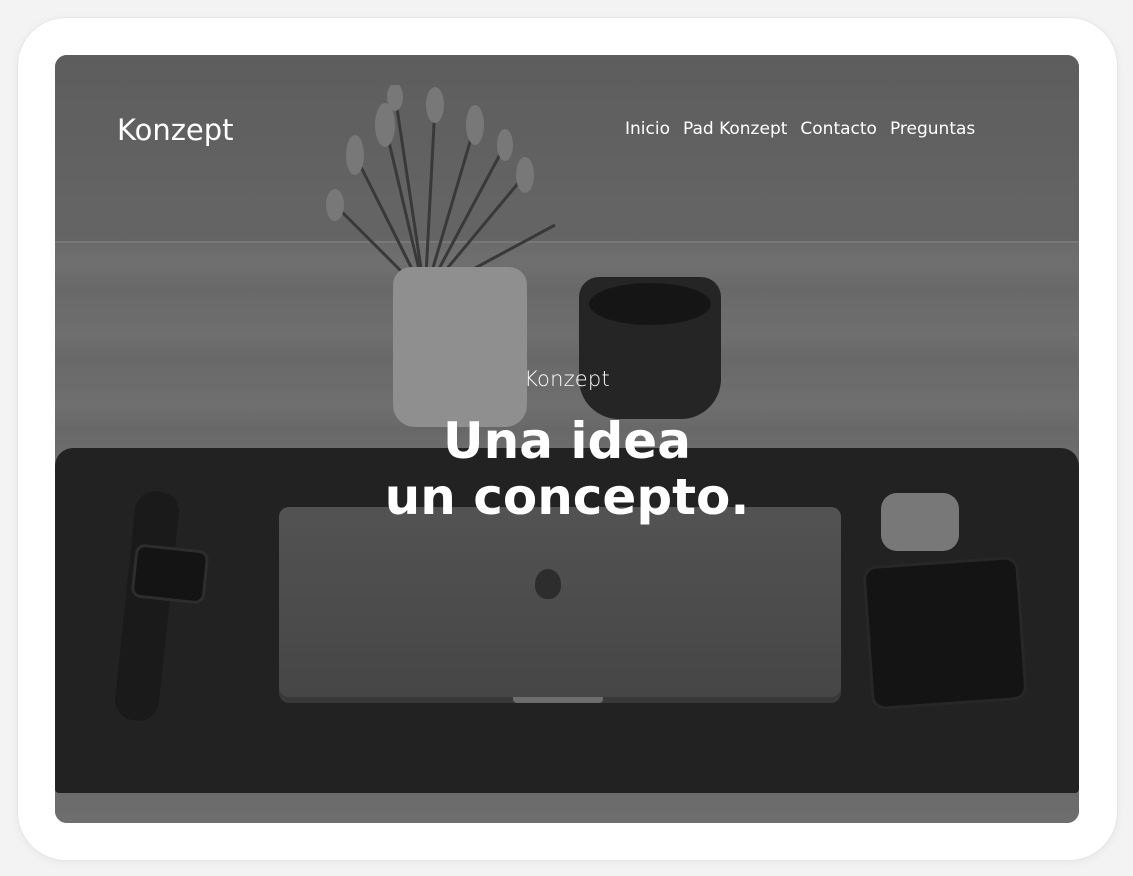 This screenshot has width=1133, height=876. Describe the element at coordinates (567, 379) in the screenshot. I see `hero-subtitle: Konzept` at that location.